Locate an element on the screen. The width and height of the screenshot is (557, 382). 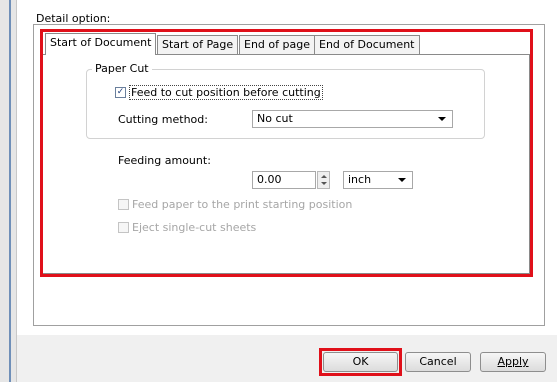
apply-button: Apply is located at coordinates (513, 362).